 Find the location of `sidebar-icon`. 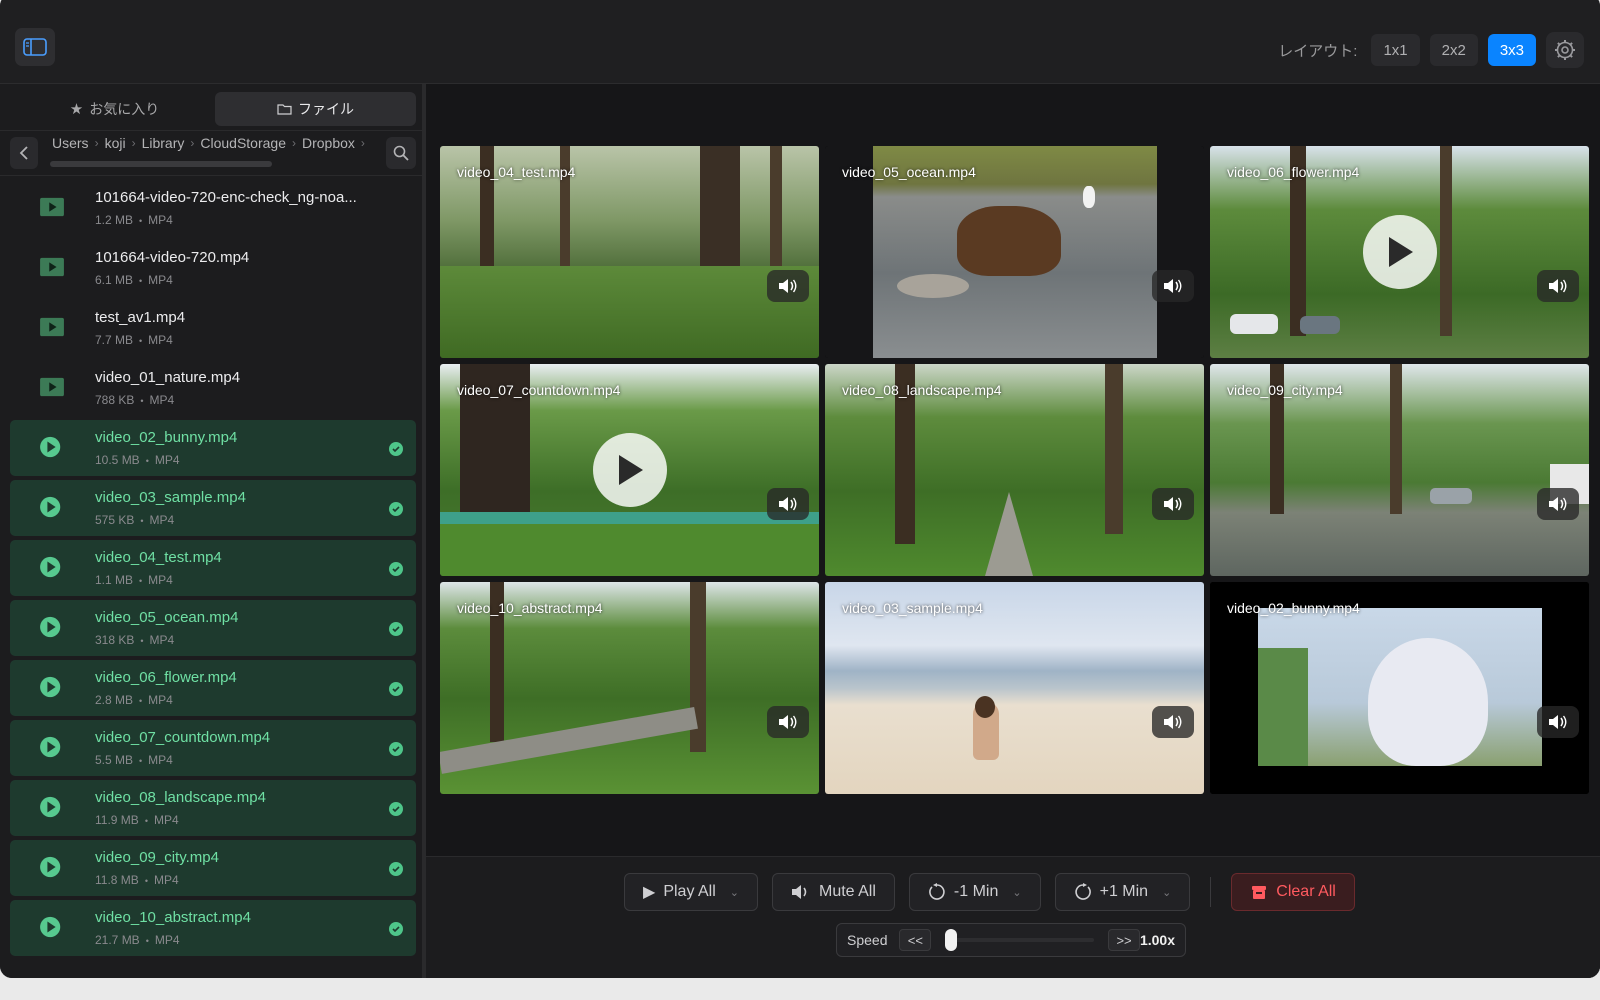

sidebar-icon is located at coordinates (35, 47).